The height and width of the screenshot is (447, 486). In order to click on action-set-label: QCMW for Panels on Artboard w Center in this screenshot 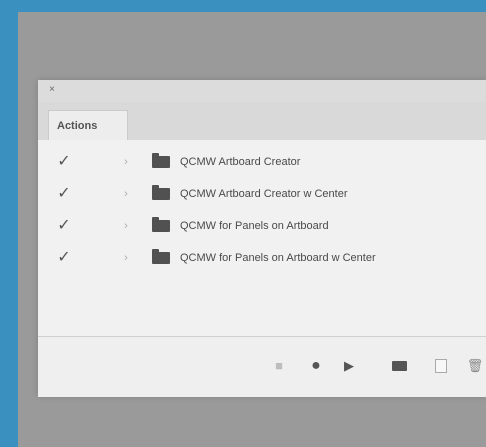, I will do `click(278, 258)`.